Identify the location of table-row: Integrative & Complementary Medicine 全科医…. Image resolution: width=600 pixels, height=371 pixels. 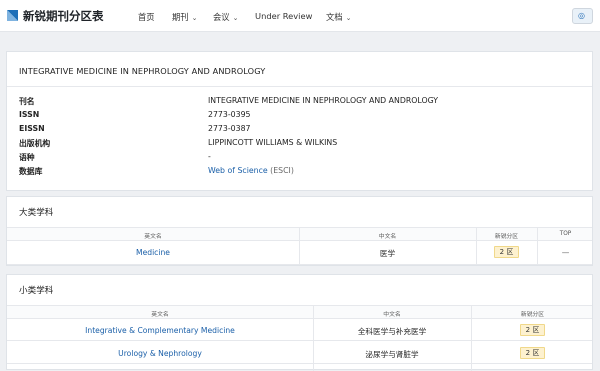
(299, 330).